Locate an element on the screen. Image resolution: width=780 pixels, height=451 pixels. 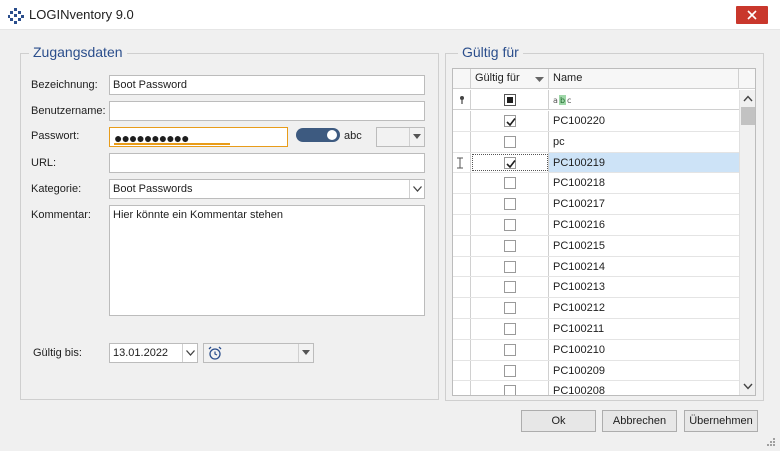
column-header-gueltig-fuer-label: Gültig für is located at coordinates (497, 78).